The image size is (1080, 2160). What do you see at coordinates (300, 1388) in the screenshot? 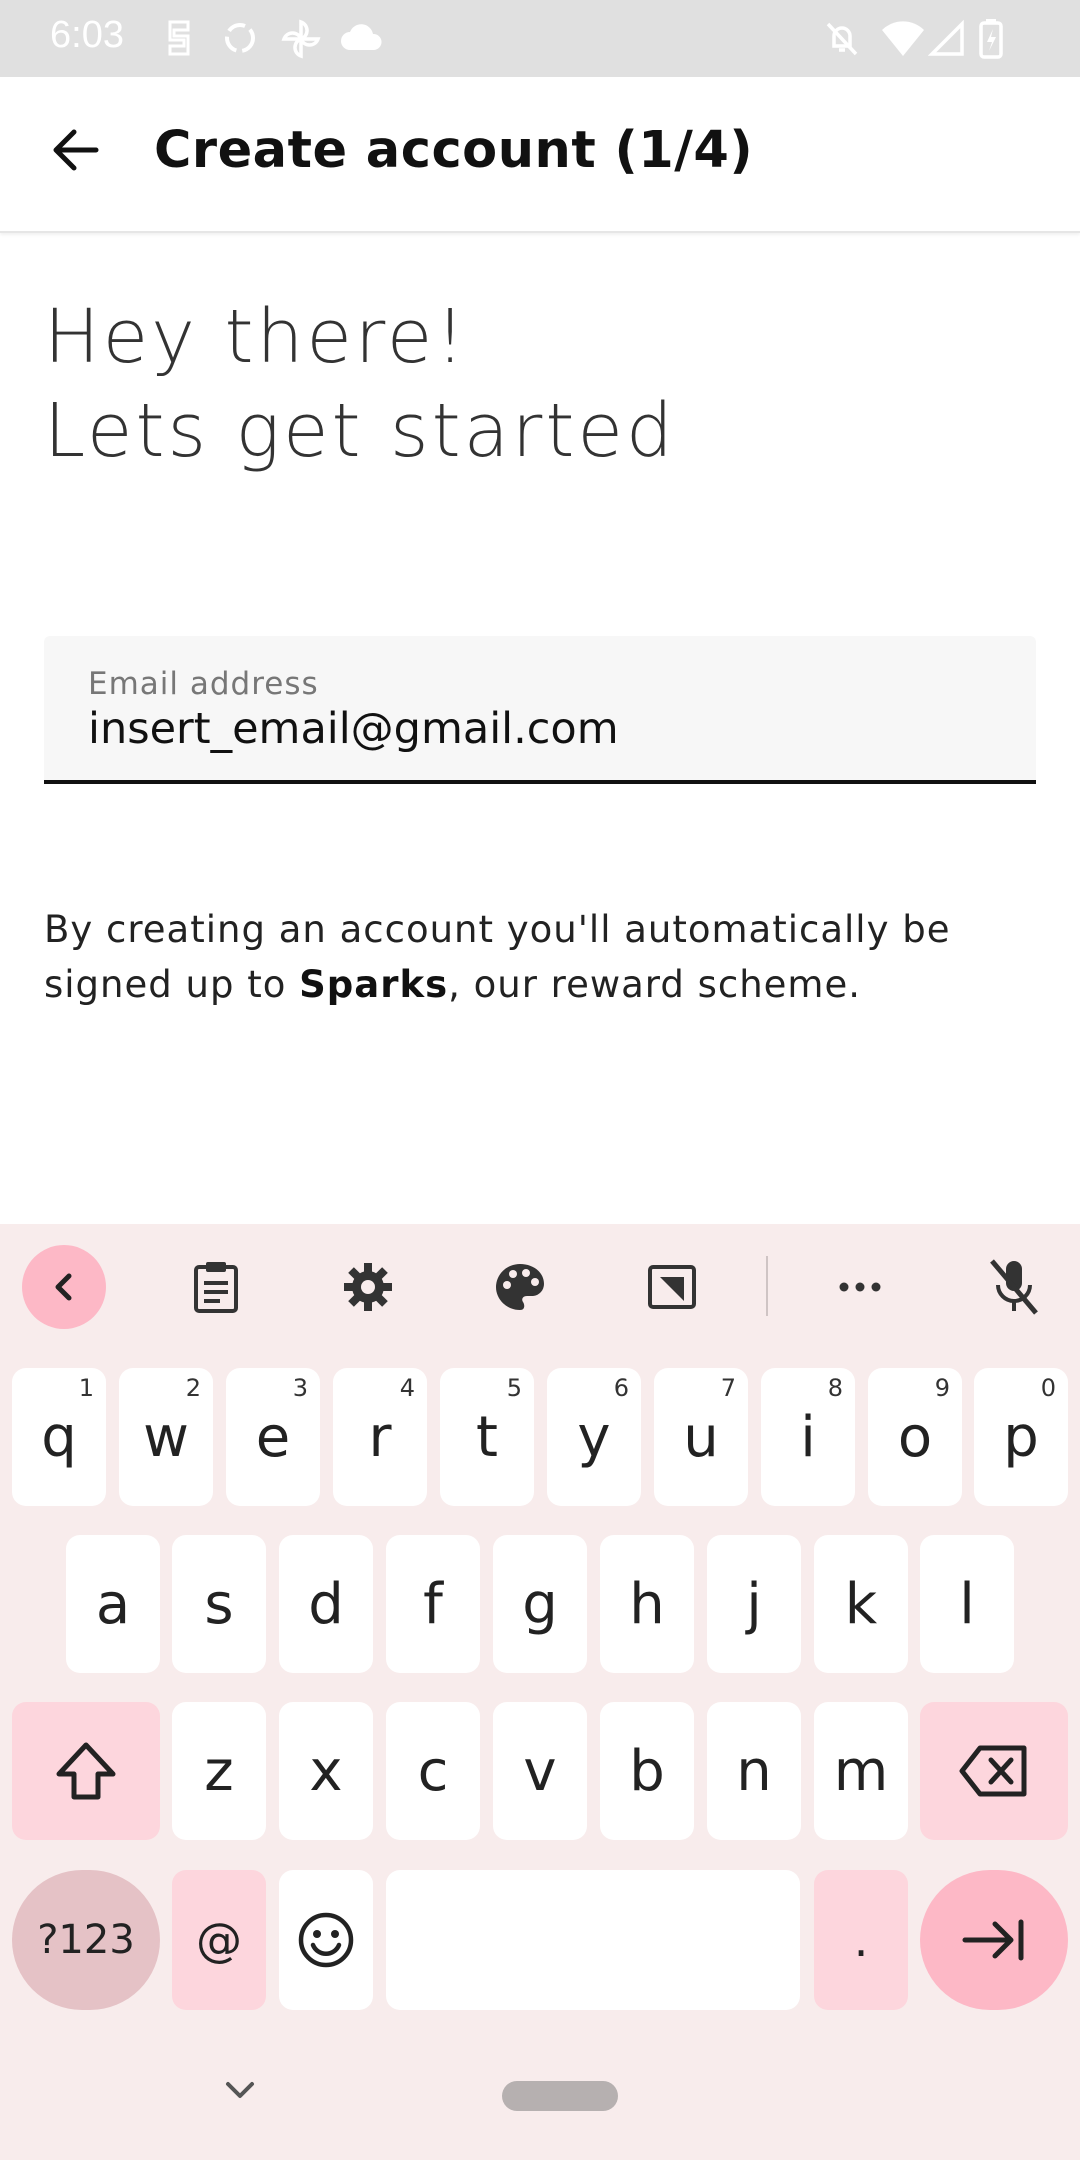
I see `key-e-hint: 3` at bounding box center [300, 1388].